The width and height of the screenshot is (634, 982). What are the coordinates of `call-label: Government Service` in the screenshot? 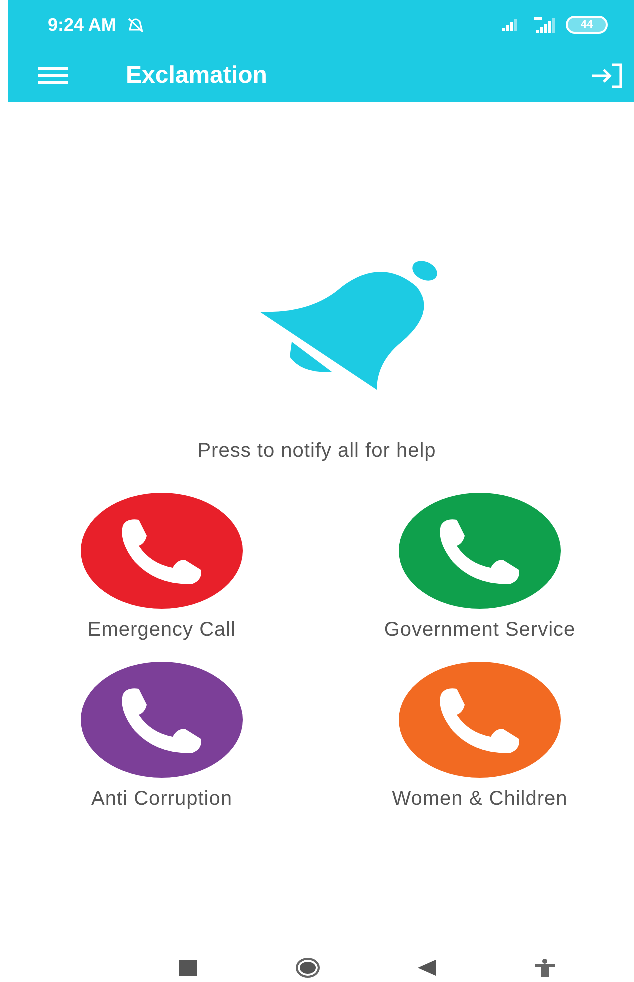 It's located at (480, 630).